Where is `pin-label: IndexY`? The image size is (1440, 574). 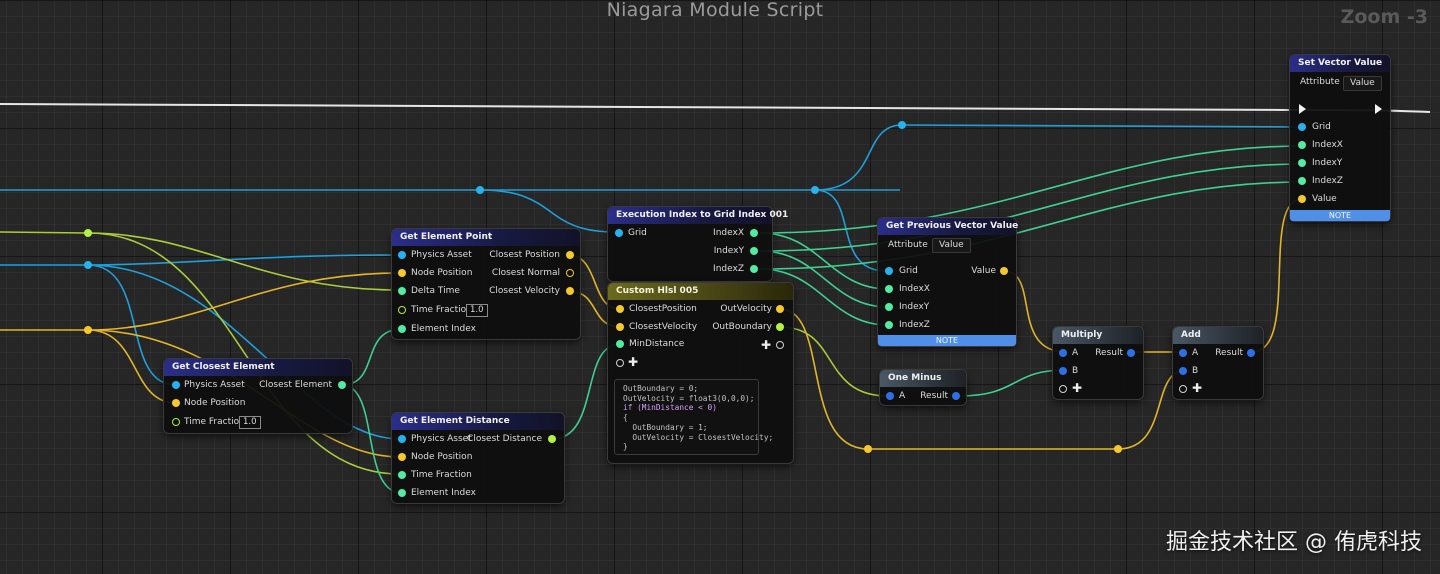 pin-label: IndexY is located at coordinates (914, 307).